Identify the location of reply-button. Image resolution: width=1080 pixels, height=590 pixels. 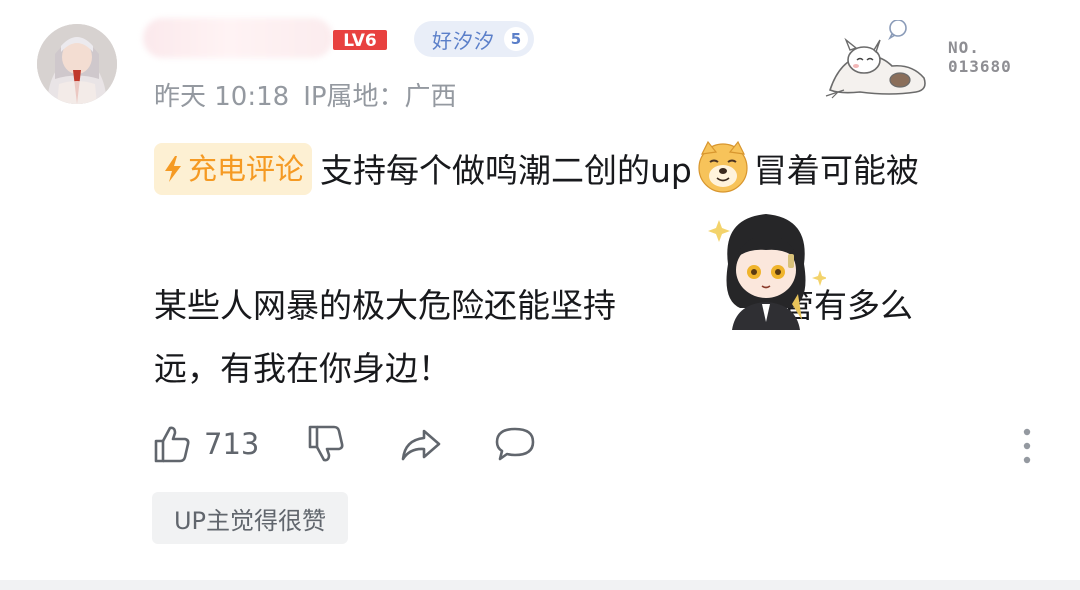
(515, 444).